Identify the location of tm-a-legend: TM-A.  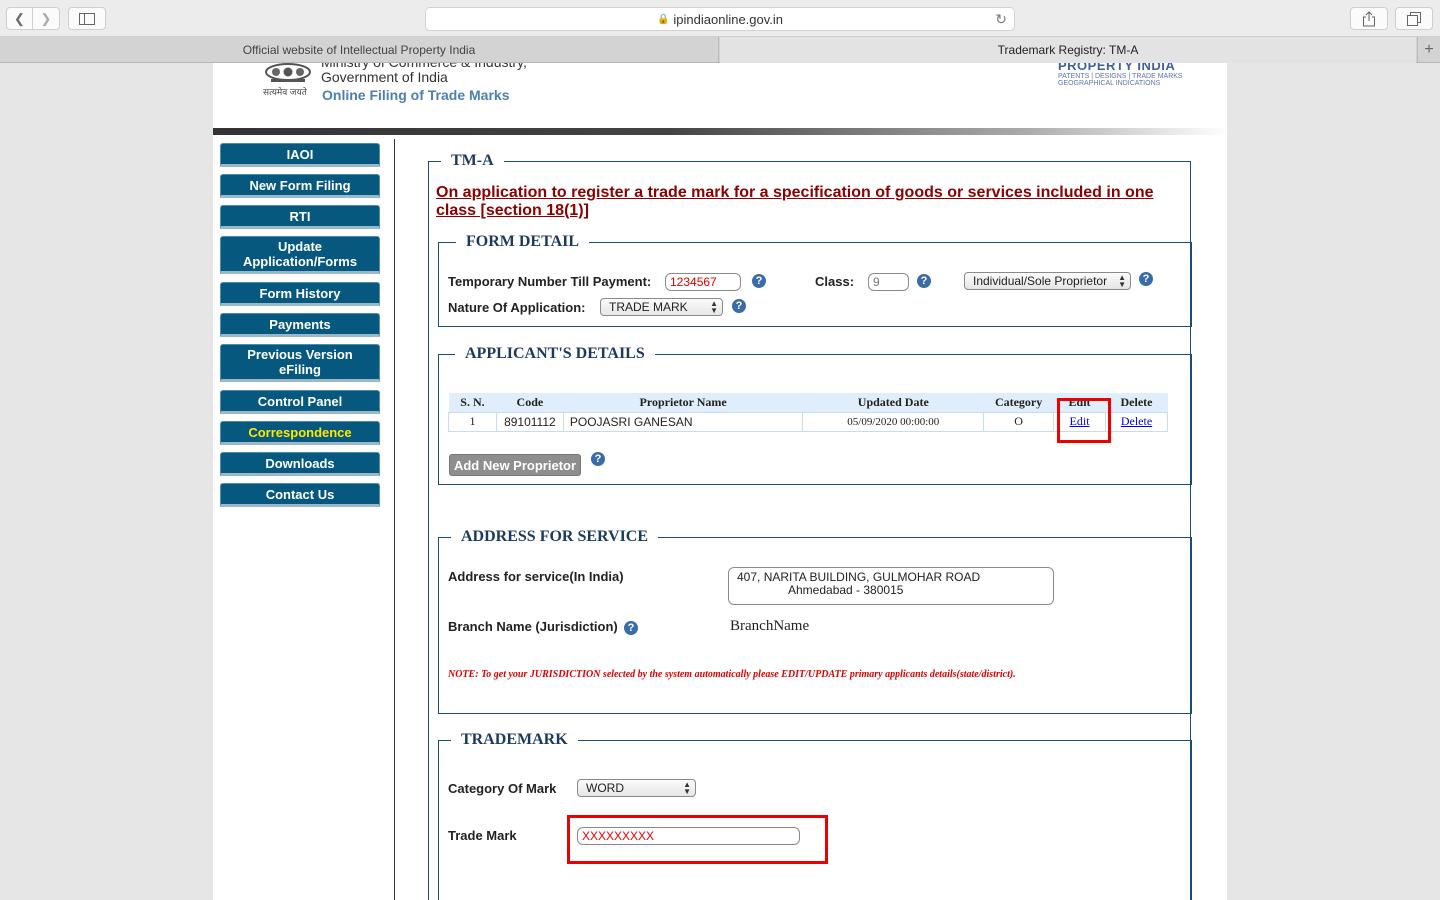
(472, 161).